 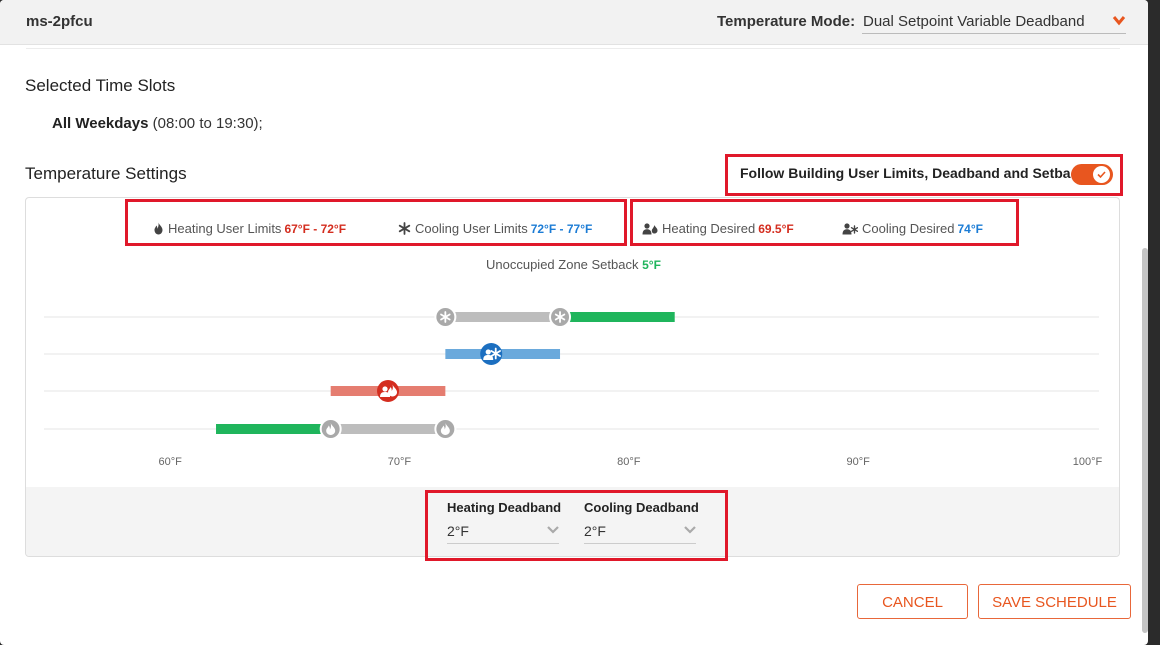 I want to click on x-tick-label: 90°F, so click(x=859, y=462).